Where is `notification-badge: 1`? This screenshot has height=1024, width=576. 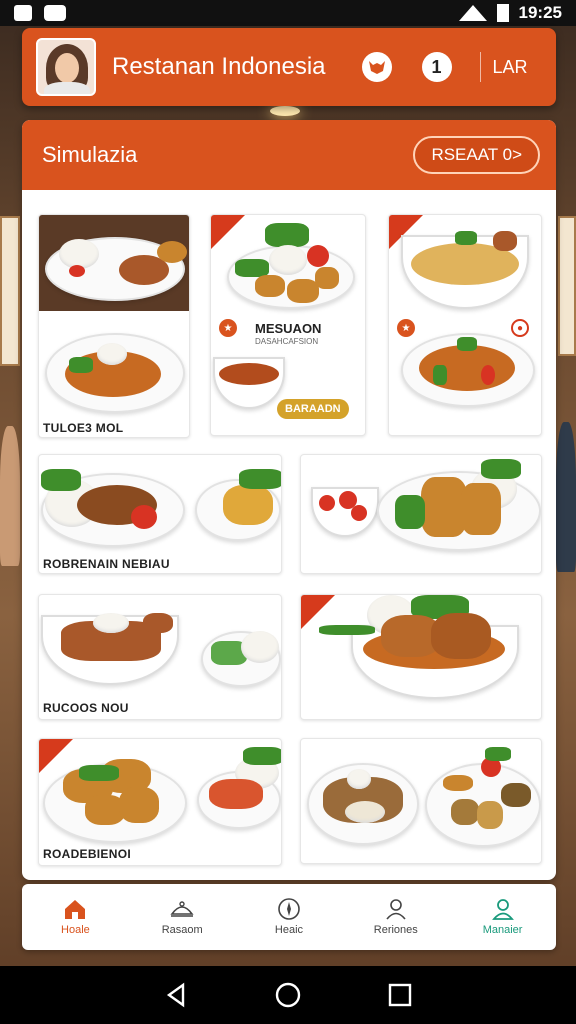 notification-badge: 1 is located at coordinates (436, 67).